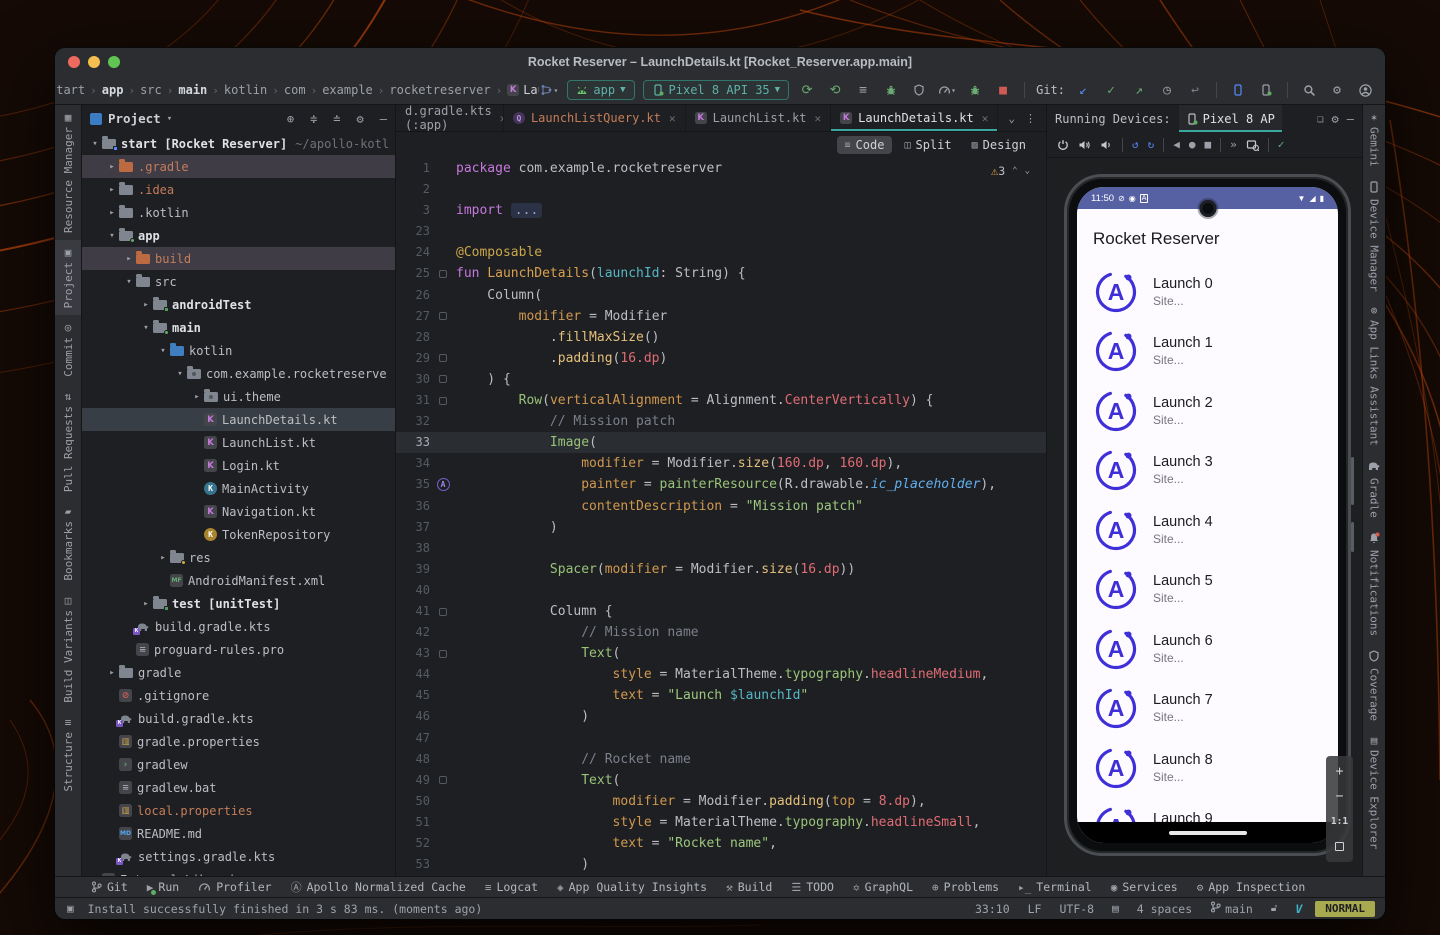 The height and width of the screenshot is (935, 1440). What do you see at coordinates (68, 754) in the screenshot?
I see `tool-strip-item-structure: ≡ Structure` at bounding box center [68, 754].